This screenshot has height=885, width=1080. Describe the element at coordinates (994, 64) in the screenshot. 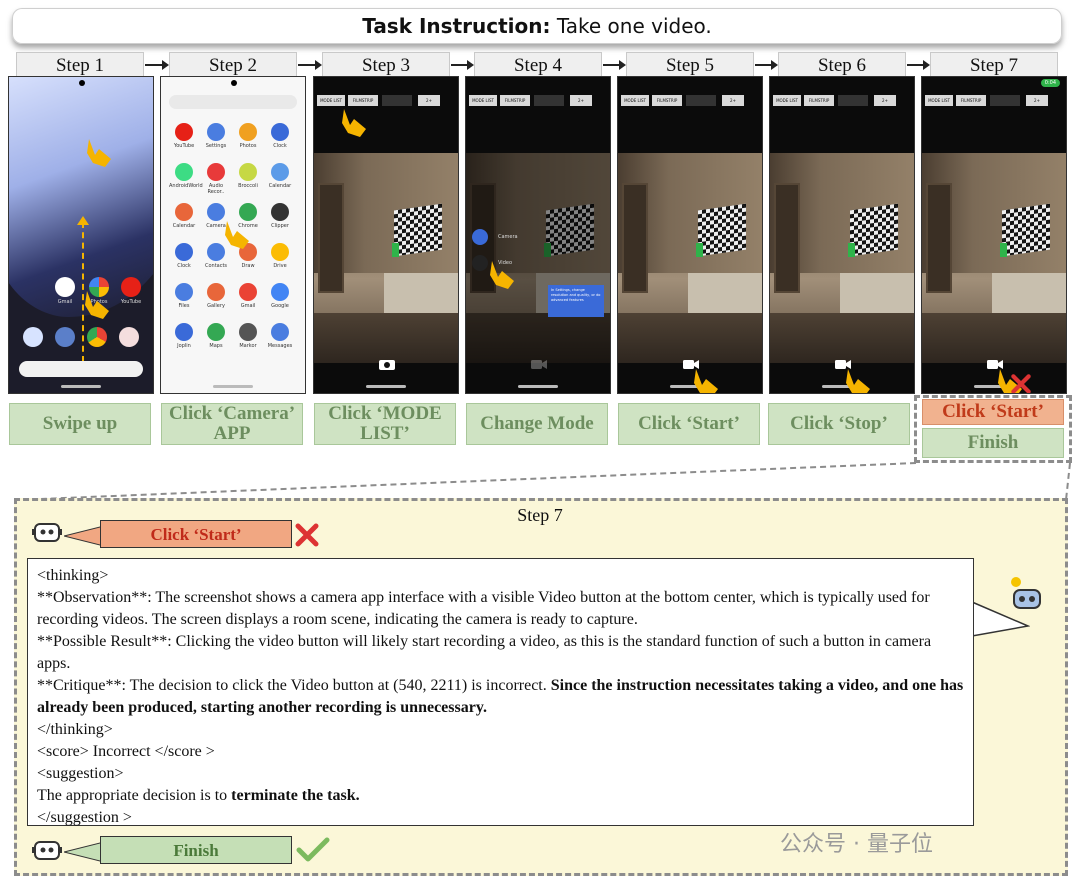

I see `step-7-header: Step 7` at that location.